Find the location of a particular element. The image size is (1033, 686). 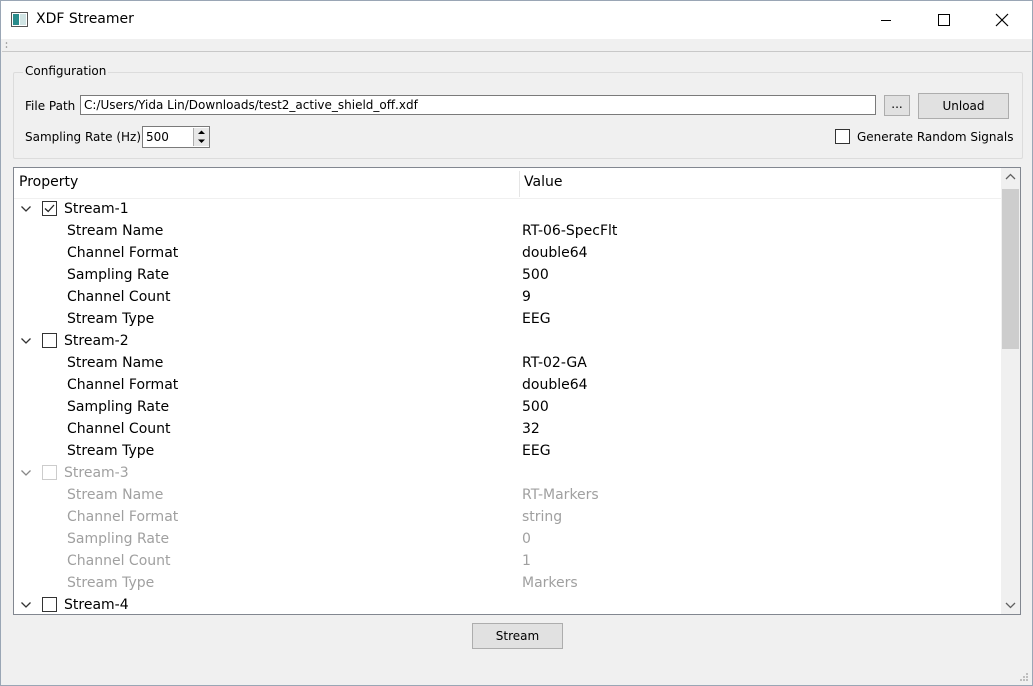

scroll-down-button is located at coordinates (1010, 605).